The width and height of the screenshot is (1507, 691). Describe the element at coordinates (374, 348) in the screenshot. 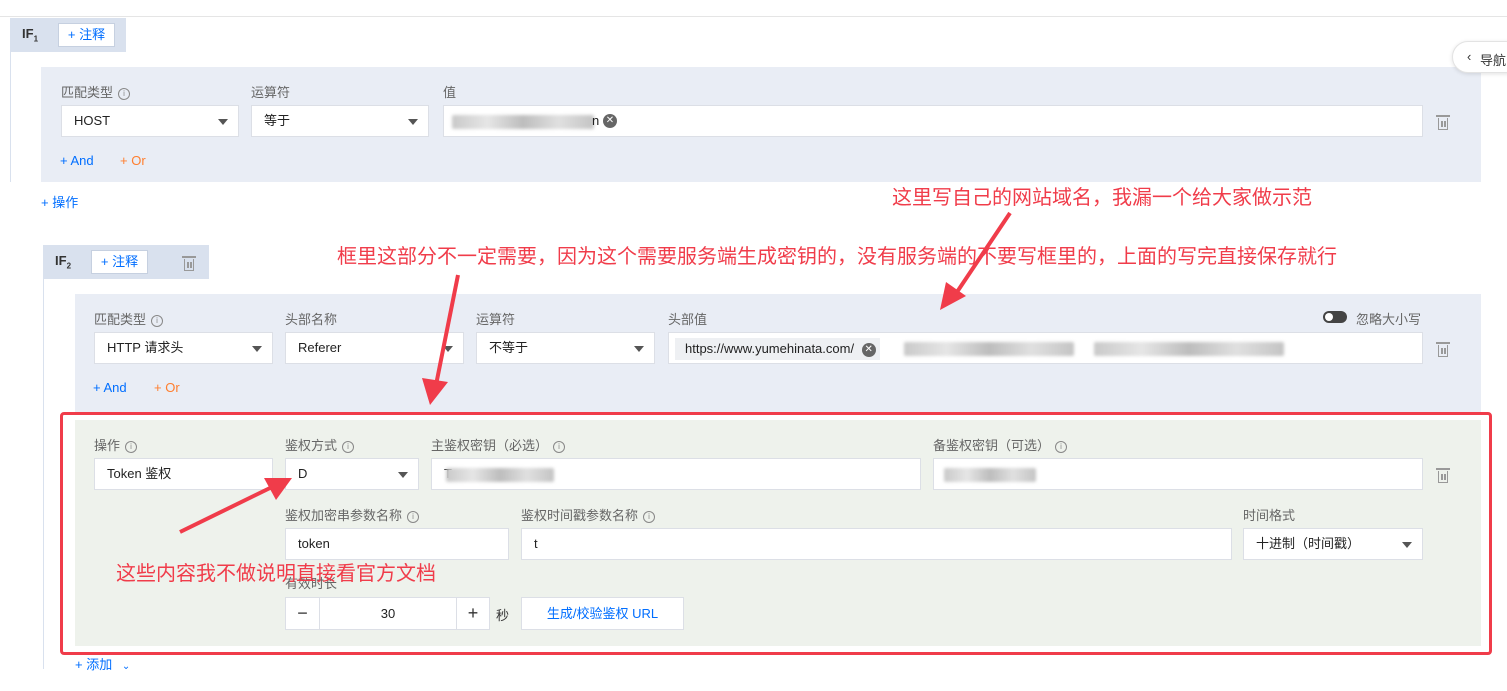

I see `if2-header-name-select: Referer` at that location.